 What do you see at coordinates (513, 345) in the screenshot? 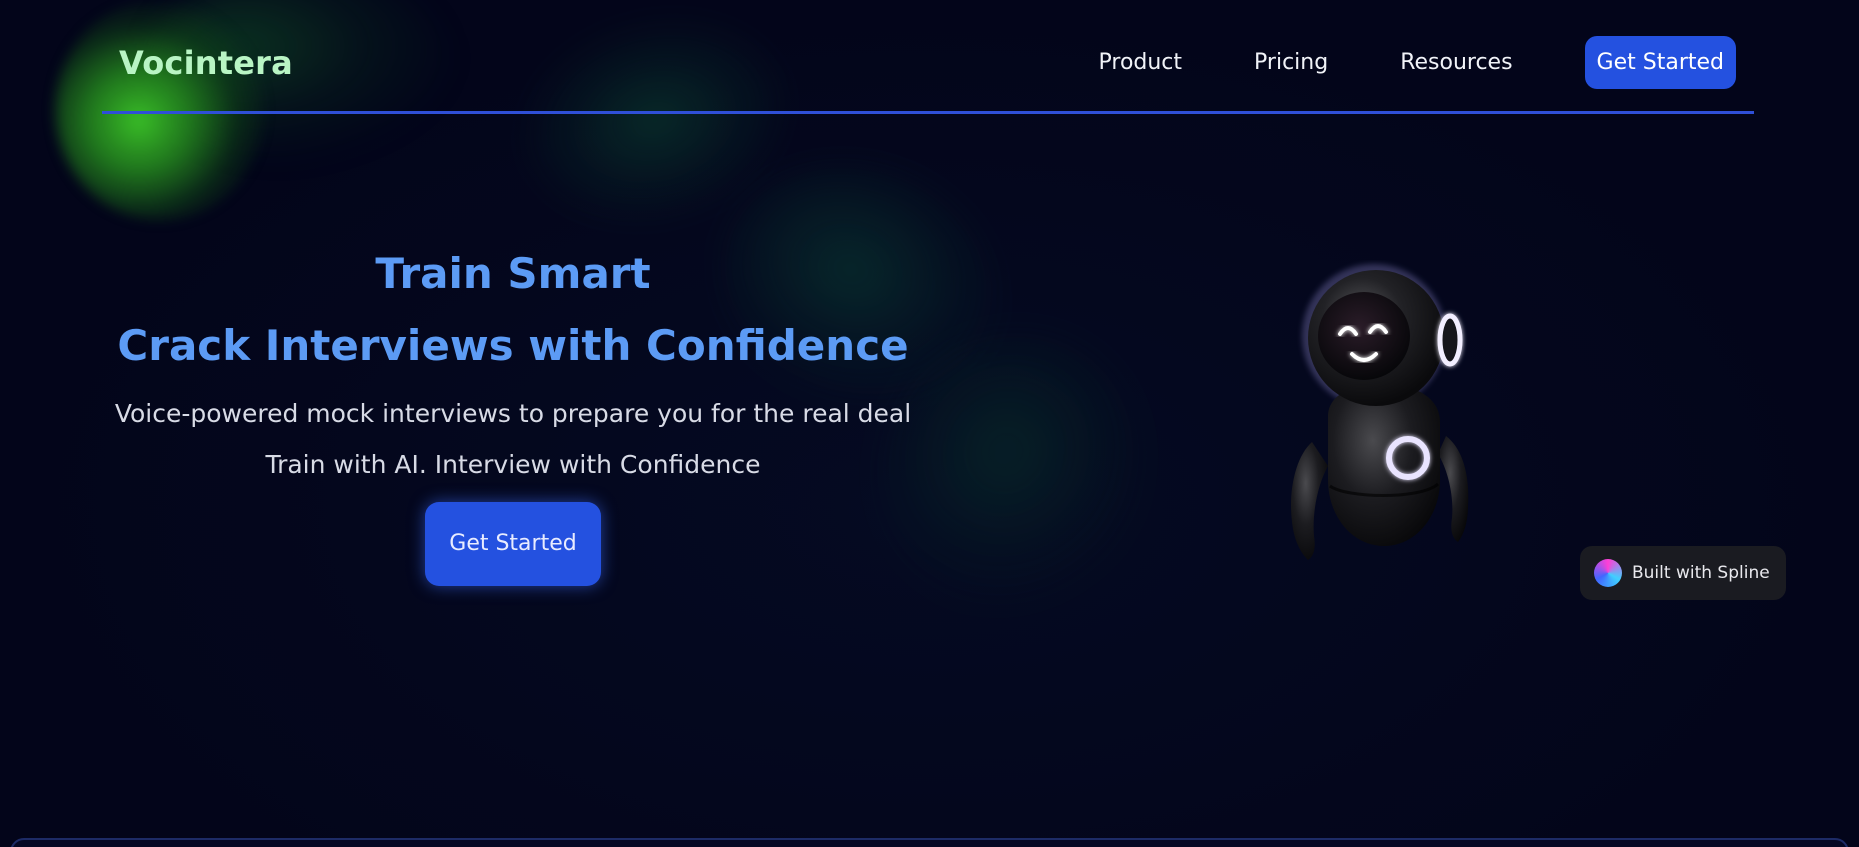
I see `hero-title-secondary: Crack Interviews with Confidence` at bounding box center [513, 345].